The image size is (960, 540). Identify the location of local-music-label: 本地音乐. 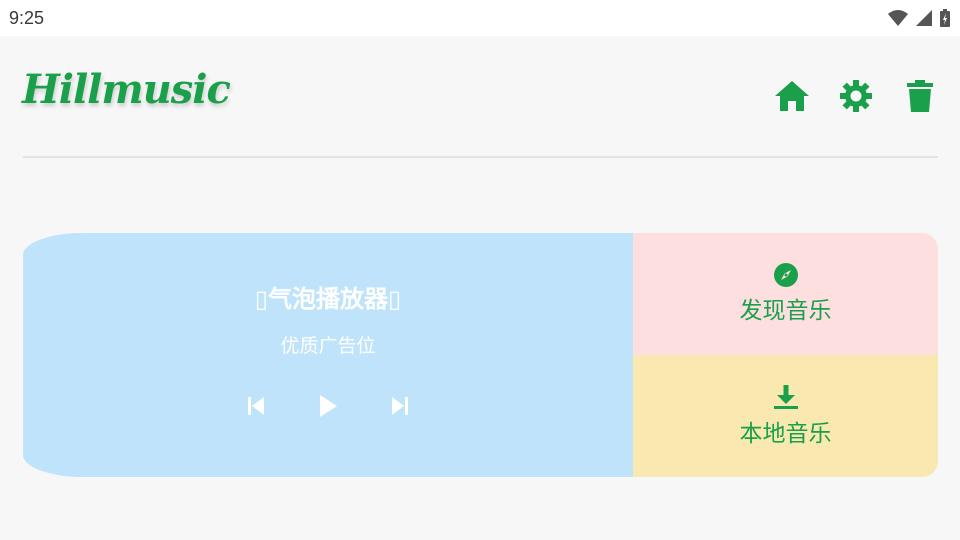
(785, 434).